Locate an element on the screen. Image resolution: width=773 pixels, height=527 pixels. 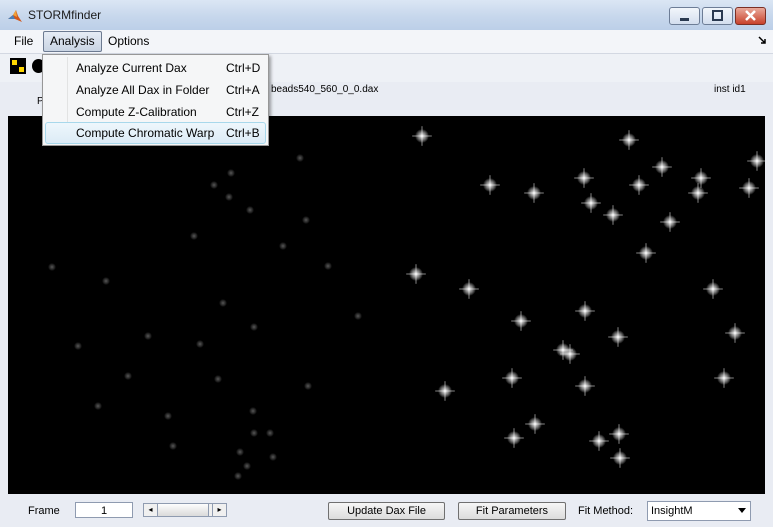
close-icon is located at coordinates (750, 15).